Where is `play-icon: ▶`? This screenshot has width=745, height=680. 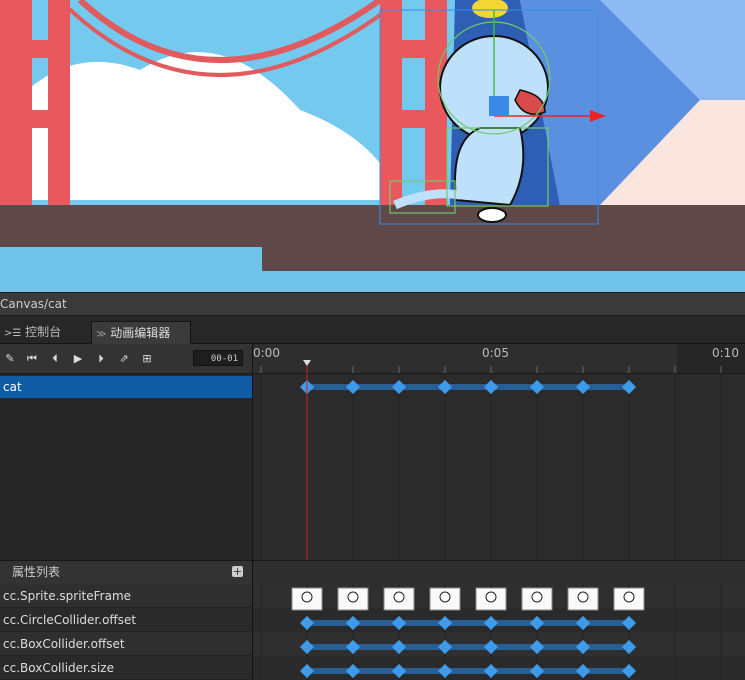 play-icon: ▶ is located at coordinates (78, 359).